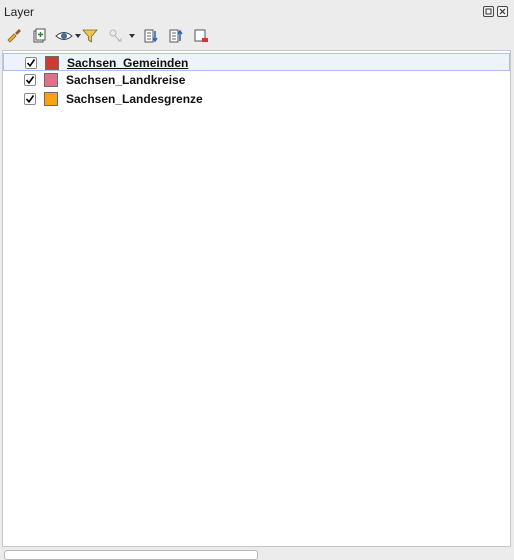  What do you see at coordinates (257, 37) in the screenshot?
I see `layer-toolbar` at bounding box center [257, 37].